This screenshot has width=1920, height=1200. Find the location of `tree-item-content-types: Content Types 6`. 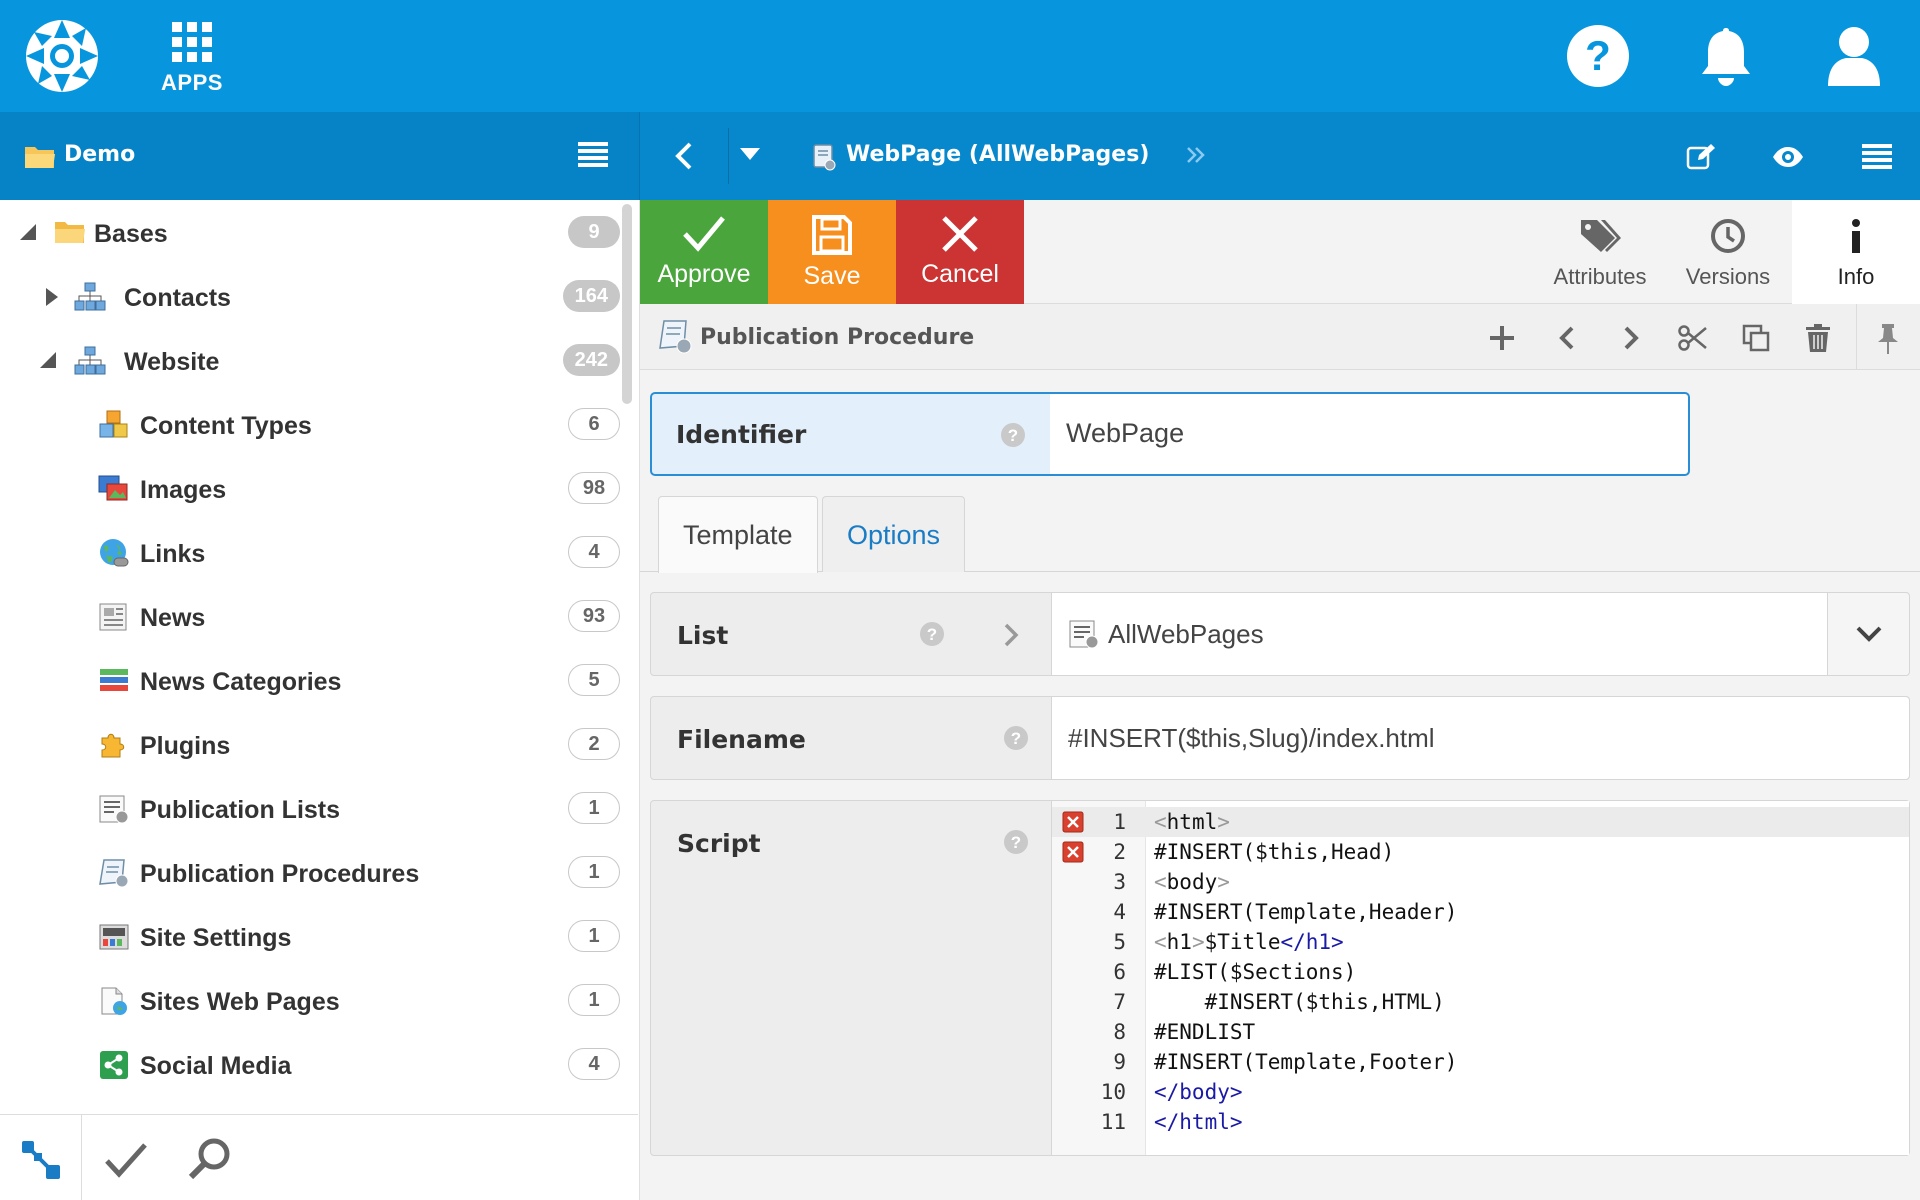

tree-item-content-types: Content Types 6 is located at coordinates (315, 424).